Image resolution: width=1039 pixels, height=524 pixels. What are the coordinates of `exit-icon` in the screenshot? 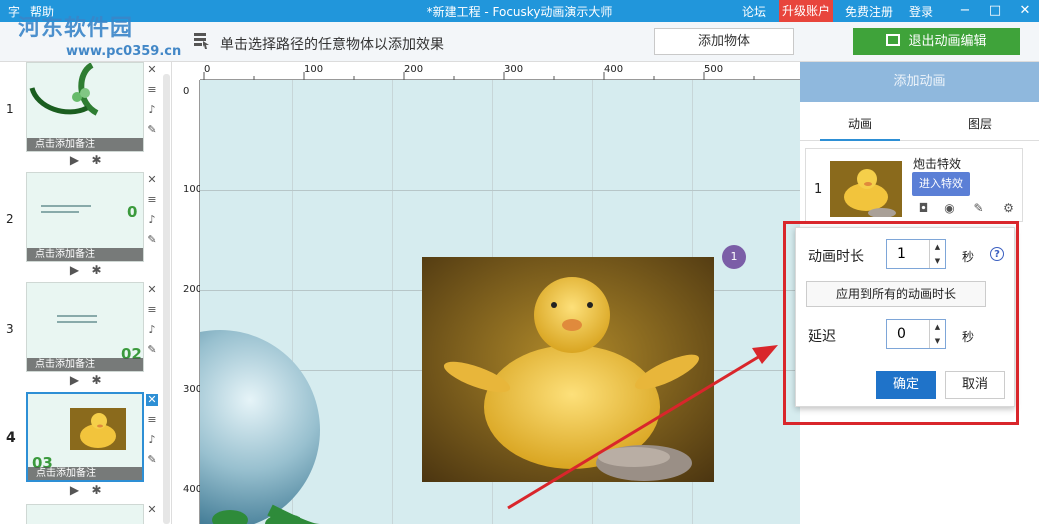 It's located at (893, 40).